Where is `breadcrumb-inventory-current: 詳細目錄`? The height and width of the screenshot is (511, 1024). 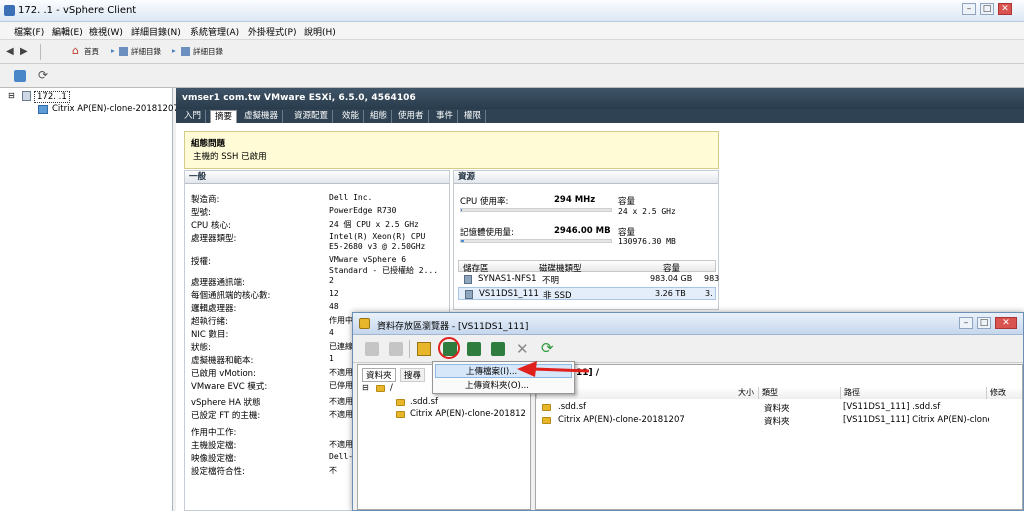
breadcrumb-inventory-current: 詳細目錄 is located at coordinates (208, 51).